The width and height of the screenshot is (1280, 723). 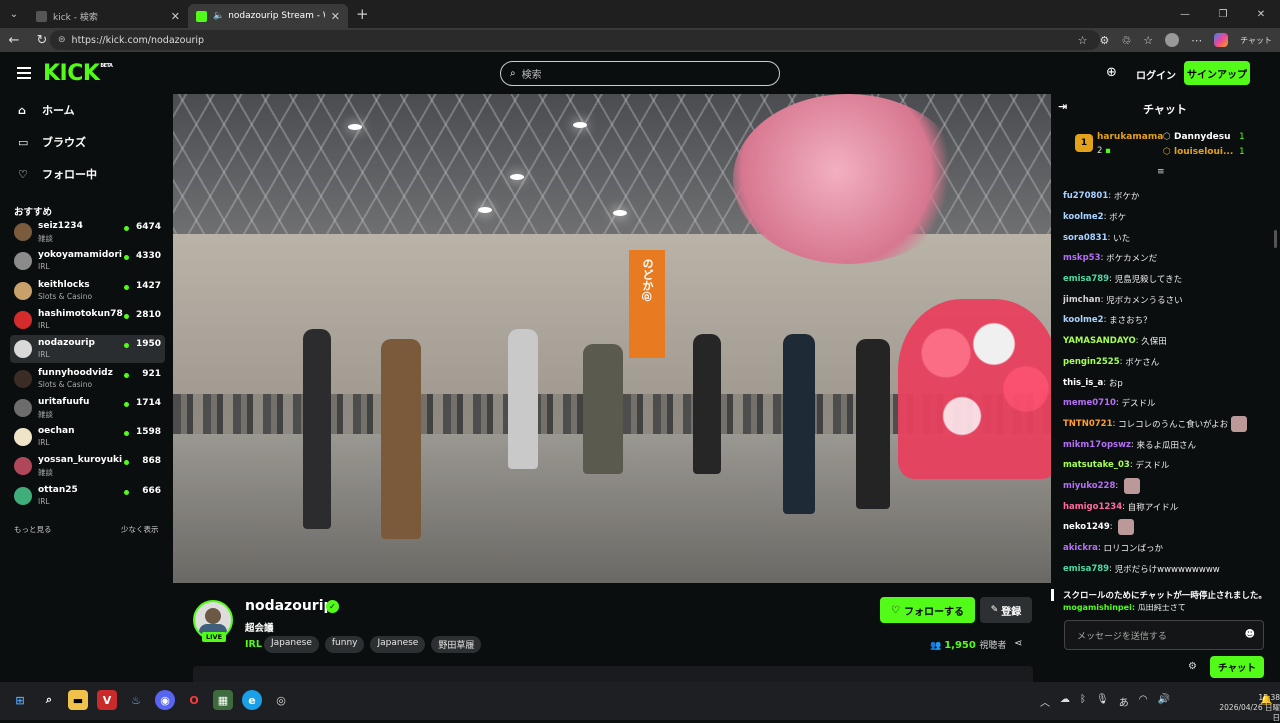 I want to click on sort-icon: ≡, so click(x=1161, y=172).